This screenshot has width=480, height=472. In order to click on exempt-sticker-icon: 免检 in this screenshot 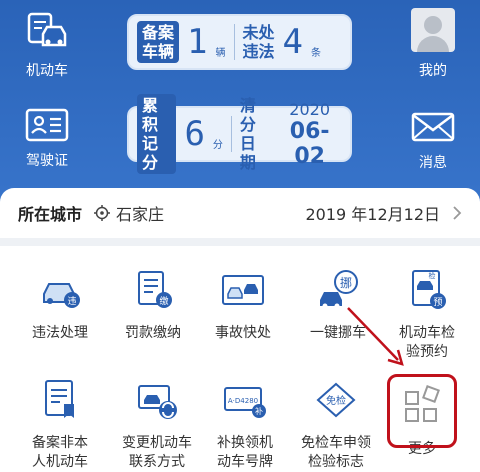, I will do `click(336, 400)`.